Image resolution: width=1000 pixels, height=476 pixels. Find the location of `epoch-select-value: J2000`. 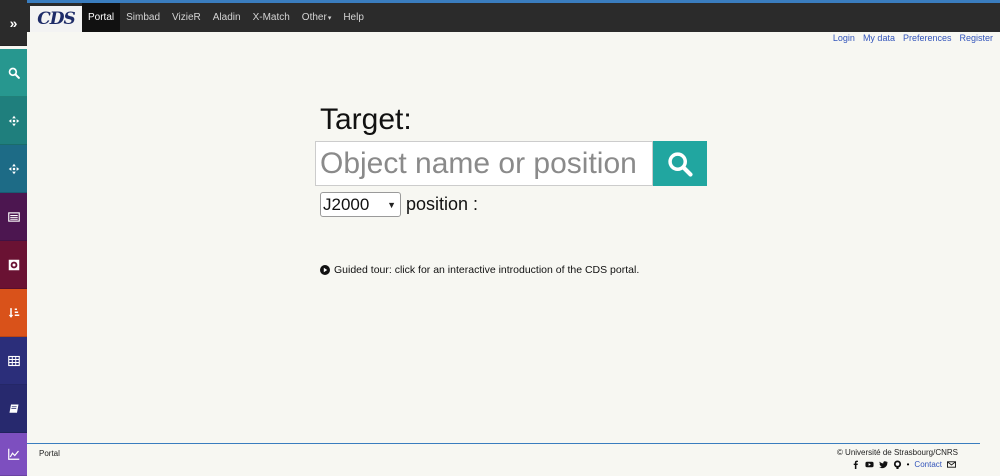

epoch-select-value: J2000 is located at coordinates (346, 204).